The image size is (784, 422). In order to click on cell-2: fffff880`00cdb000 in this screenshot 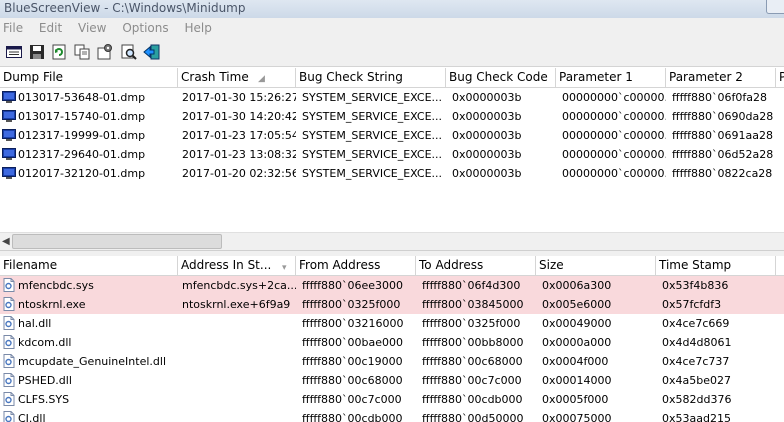, I will do `click(352, 417)`.